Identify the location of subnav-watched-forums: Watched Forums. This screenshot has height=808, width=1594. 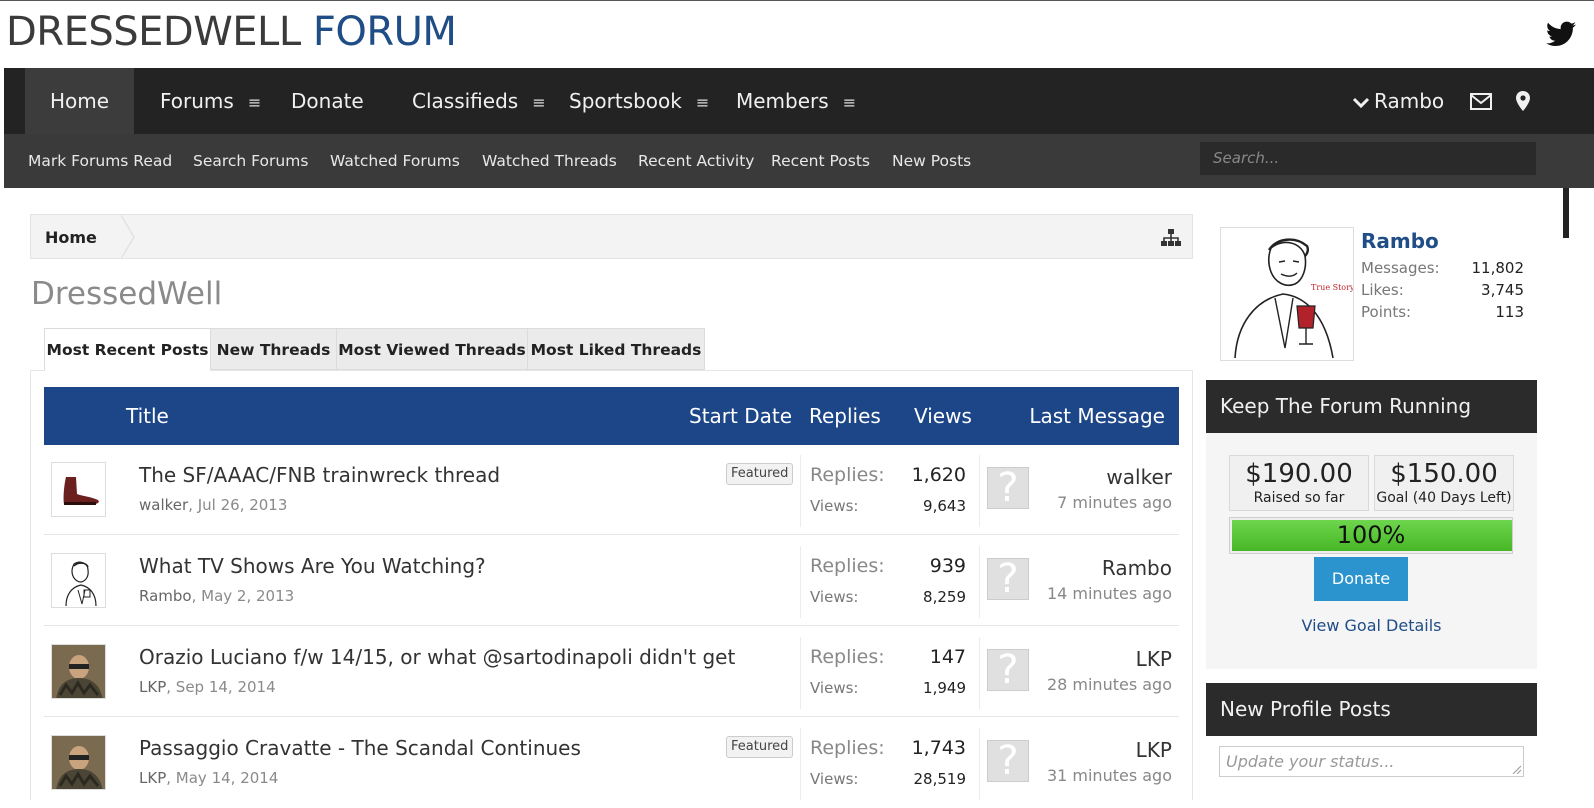
(395, 161).